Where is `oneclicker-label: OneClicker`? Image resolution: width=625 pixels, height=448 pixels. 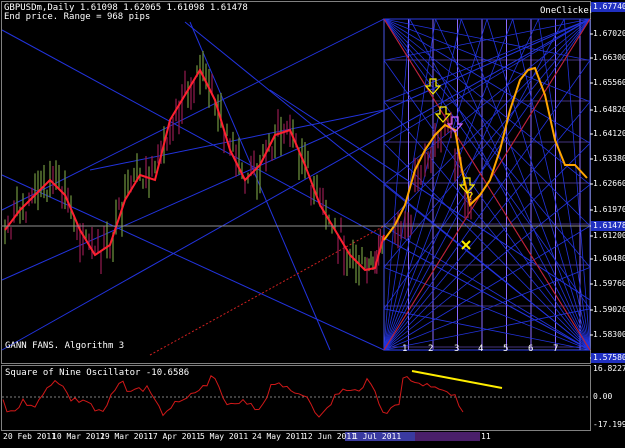
oneclicker-label: OneClicker is located at coordinates (567, 11).